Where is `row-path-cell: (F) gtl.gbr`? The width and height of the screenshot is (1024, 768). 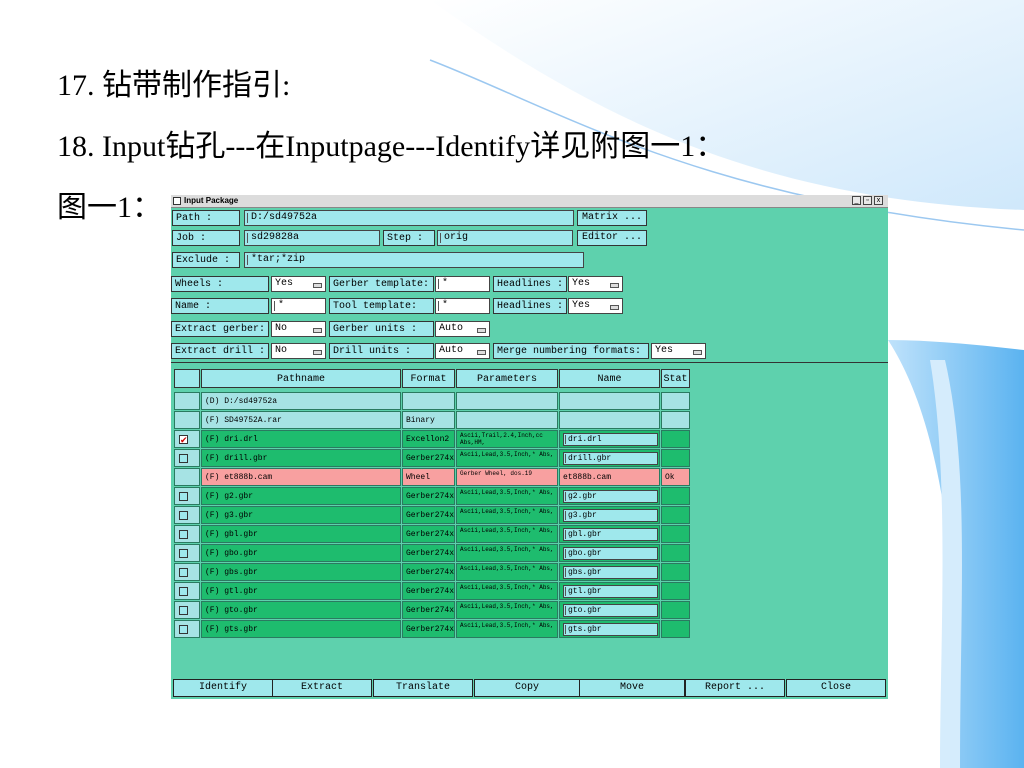
row-path-cell: (F) gtl.gbr is located at coordinates (301, 591).